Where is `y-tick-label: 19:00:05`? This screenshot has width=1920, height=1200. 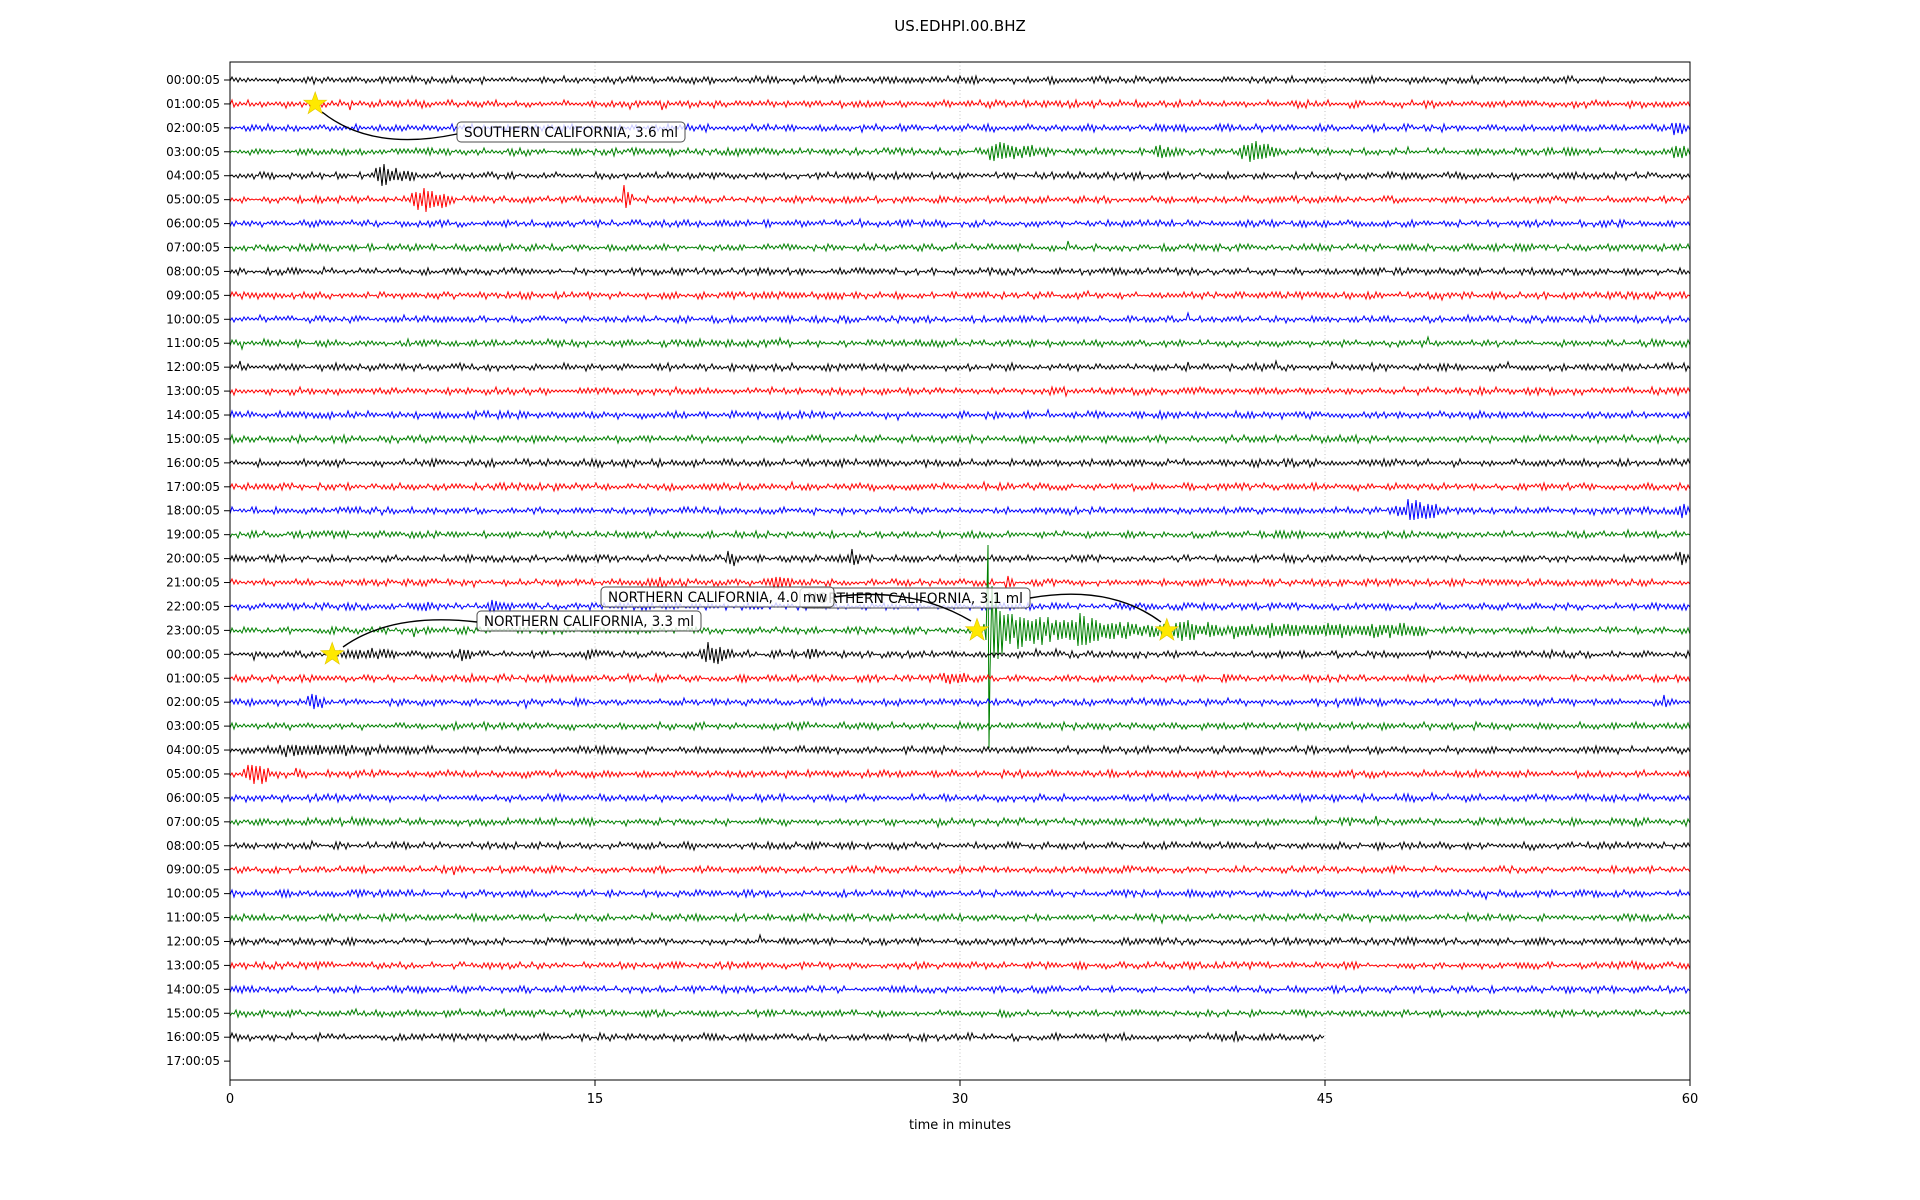 y-tick-label: 19:00:05 is located at coordinates (193, 535).